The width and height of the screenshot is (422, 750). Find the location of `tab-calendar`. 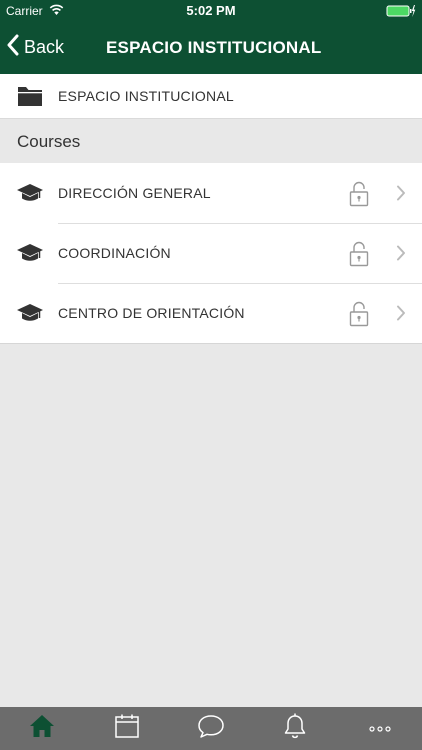

tab-calendar is located at coordinates (127, 728).